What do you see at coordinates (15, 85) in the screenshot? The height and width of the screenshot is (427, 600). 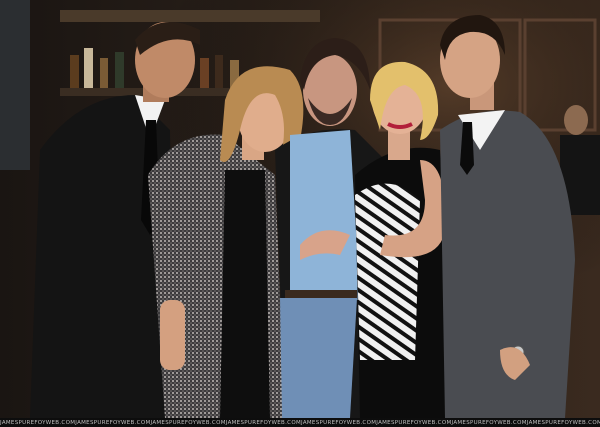 I see `window-left` at bounding box center [15, 85].